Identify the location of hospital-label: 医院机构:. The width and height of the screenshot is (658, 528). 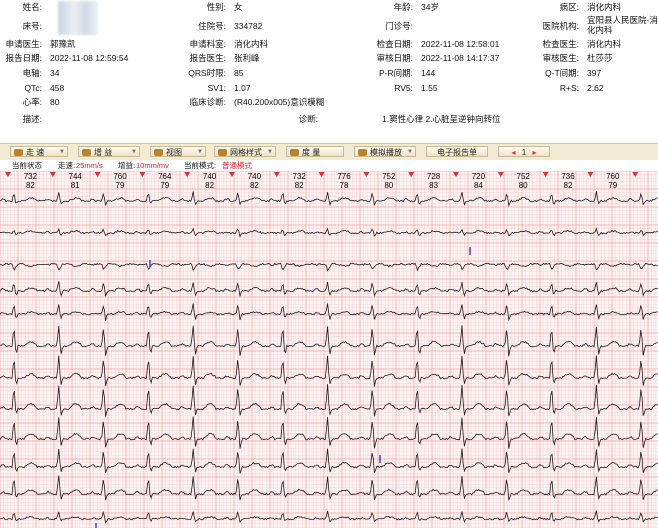
(560, 25).